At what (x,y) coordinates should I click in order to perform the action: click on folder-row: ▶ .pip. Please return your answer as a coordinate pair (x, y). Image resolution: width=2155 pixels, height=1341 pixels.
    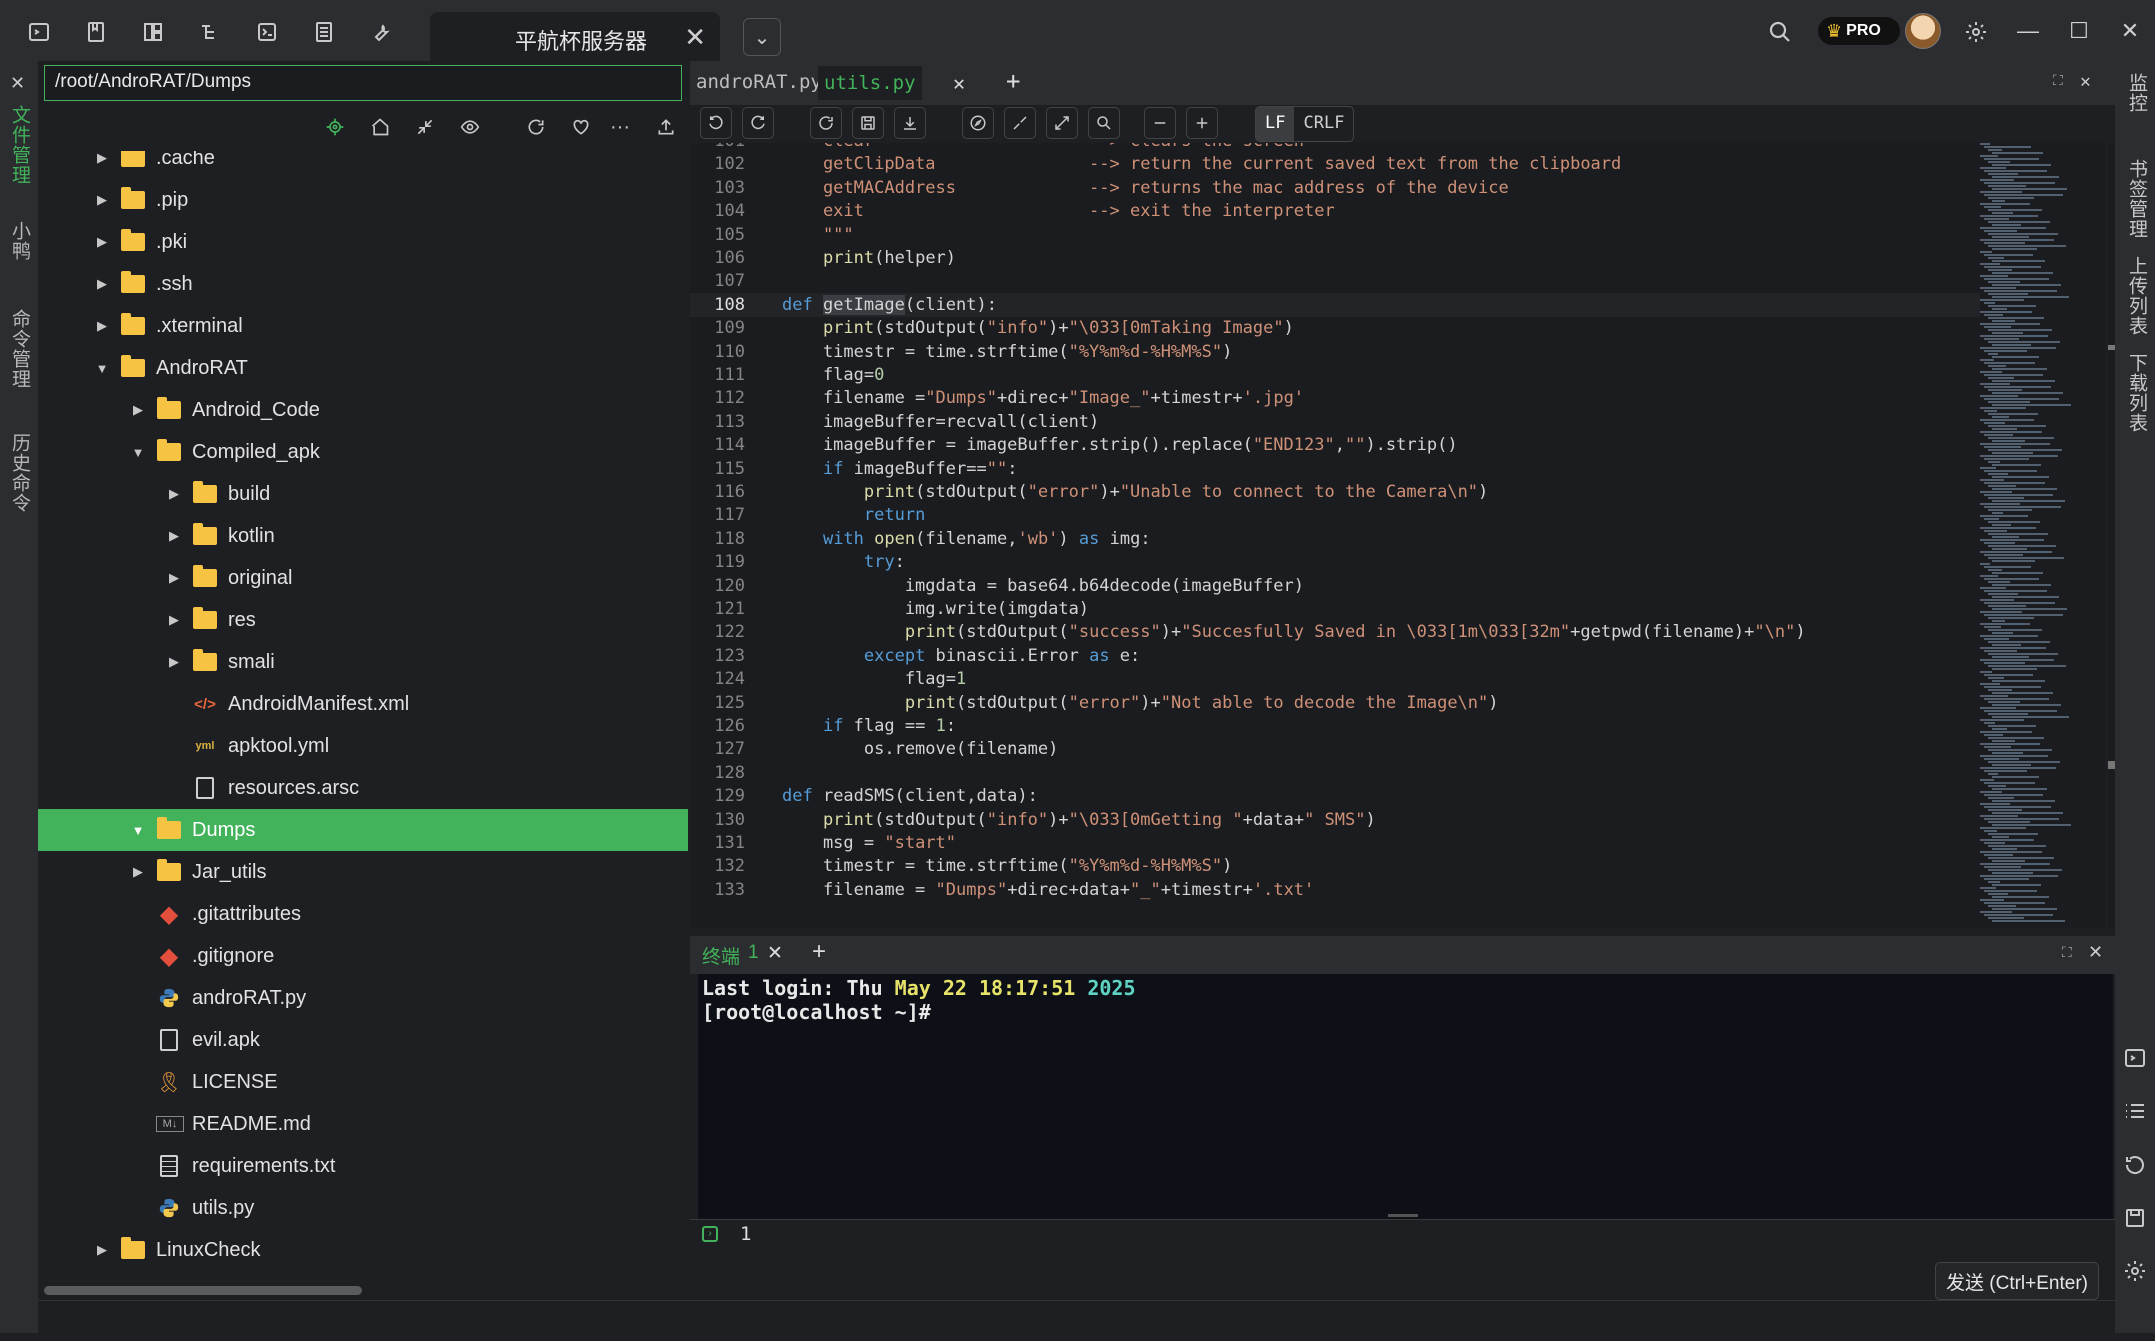
    Looking at the image, I should click on (363, 200).